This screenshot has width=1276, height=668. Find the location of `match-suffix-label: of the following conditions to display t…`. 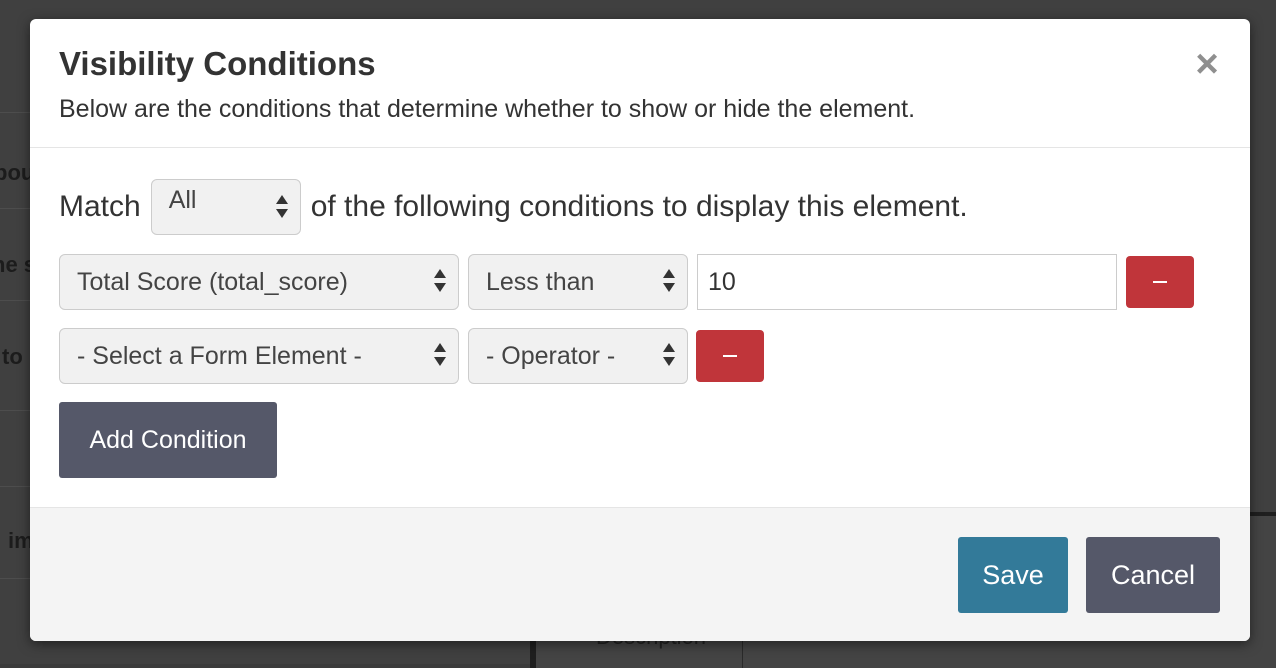

match-suffix-label: of the following conditions to display t… is located at coordinates (639, 206).